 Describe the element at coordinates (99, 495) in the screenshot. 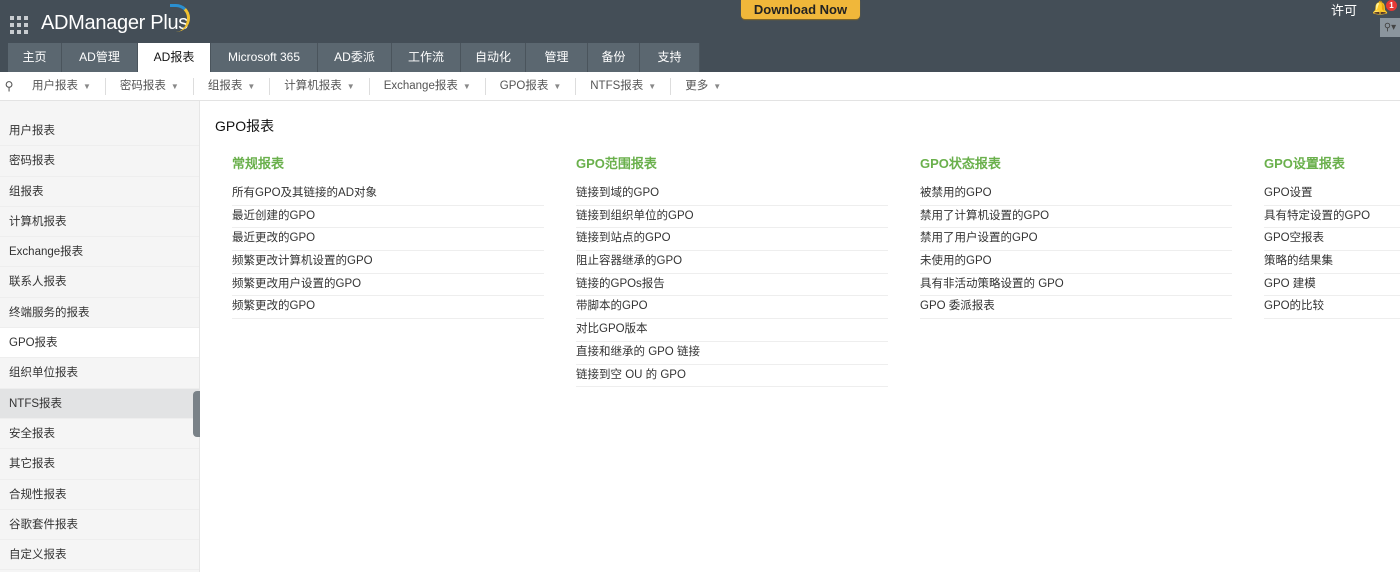

I see `sidebar-item: 合规性报表` at that location.